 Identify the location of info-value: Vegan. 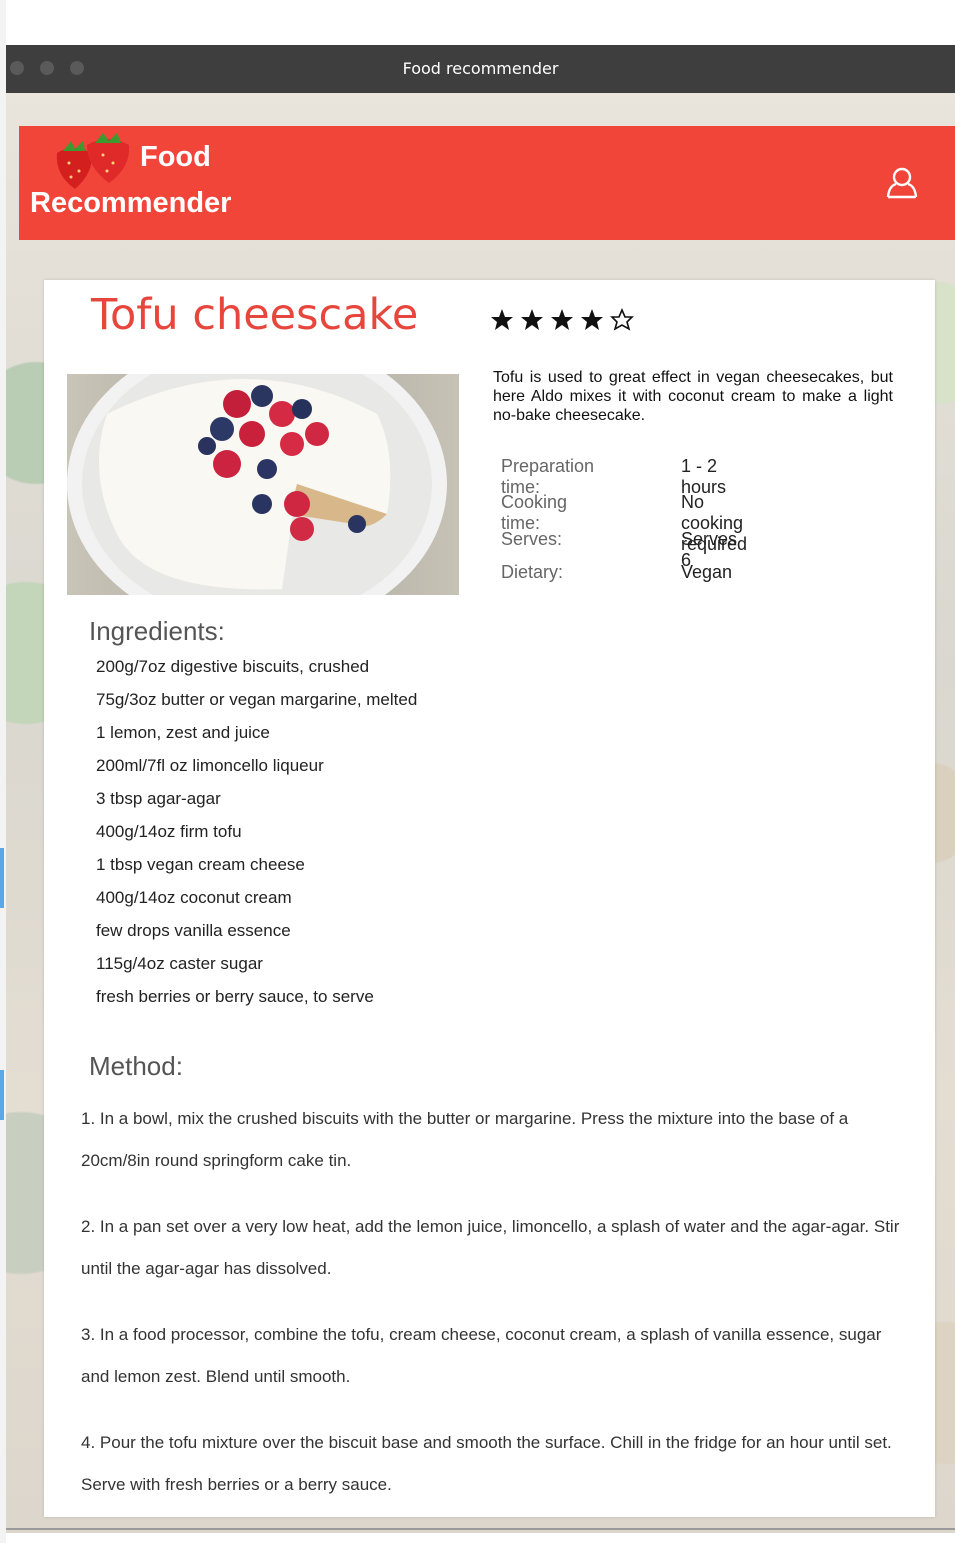
(707, 572).